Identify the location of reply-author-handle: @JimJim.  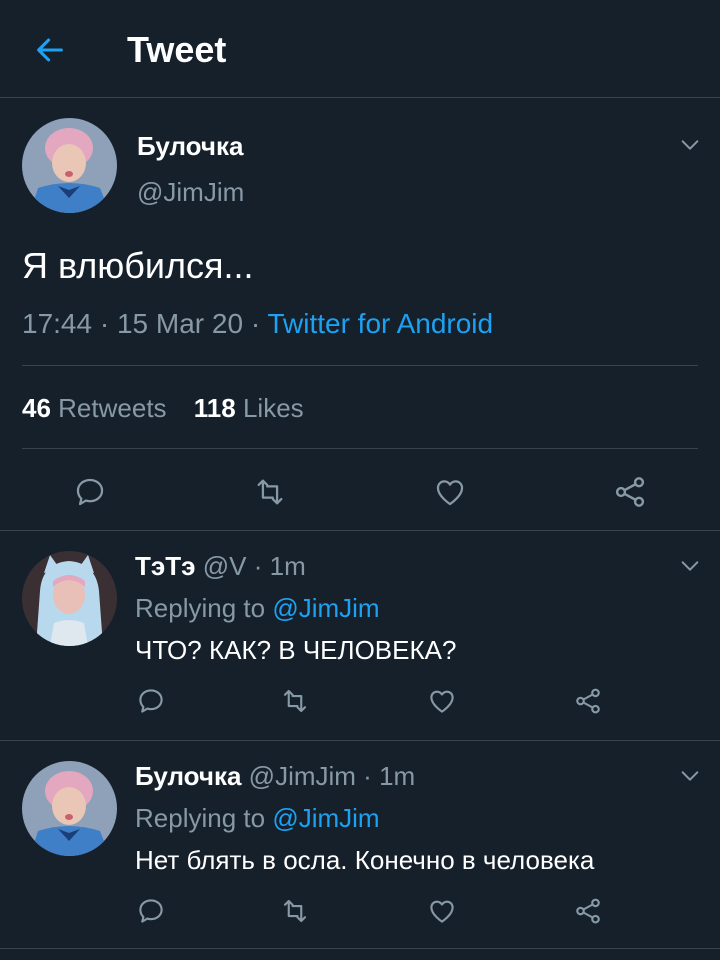
(302, 776).